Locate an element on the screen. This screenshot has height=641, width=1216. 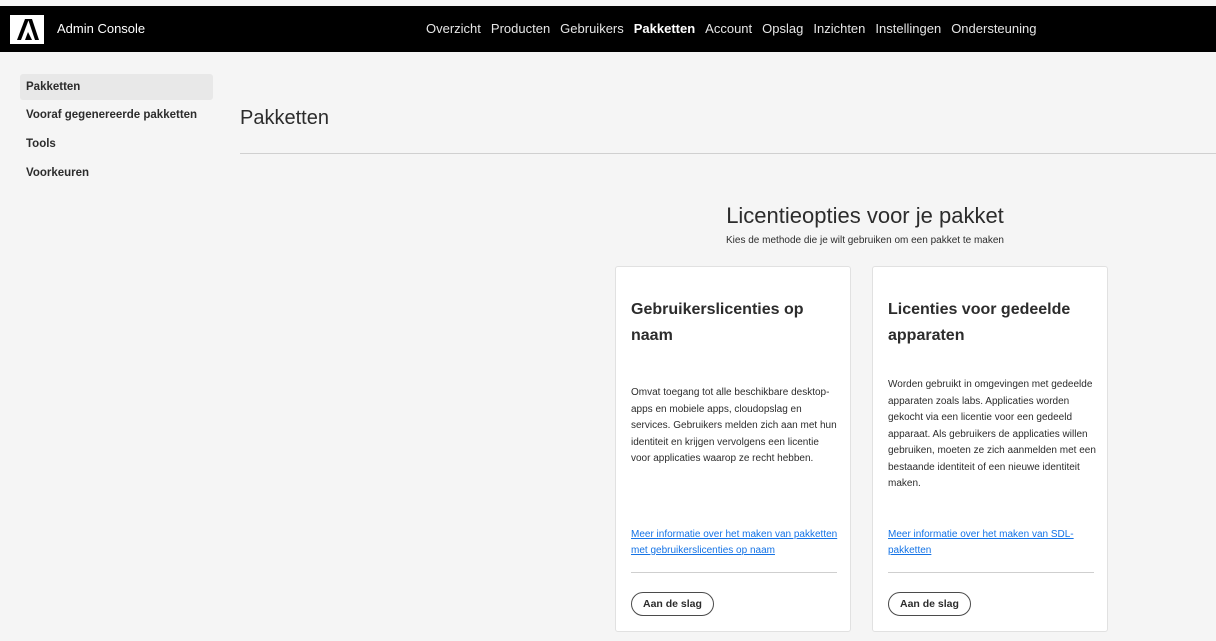
nav-item-producten: Producten is located at coordinates (520, 28).